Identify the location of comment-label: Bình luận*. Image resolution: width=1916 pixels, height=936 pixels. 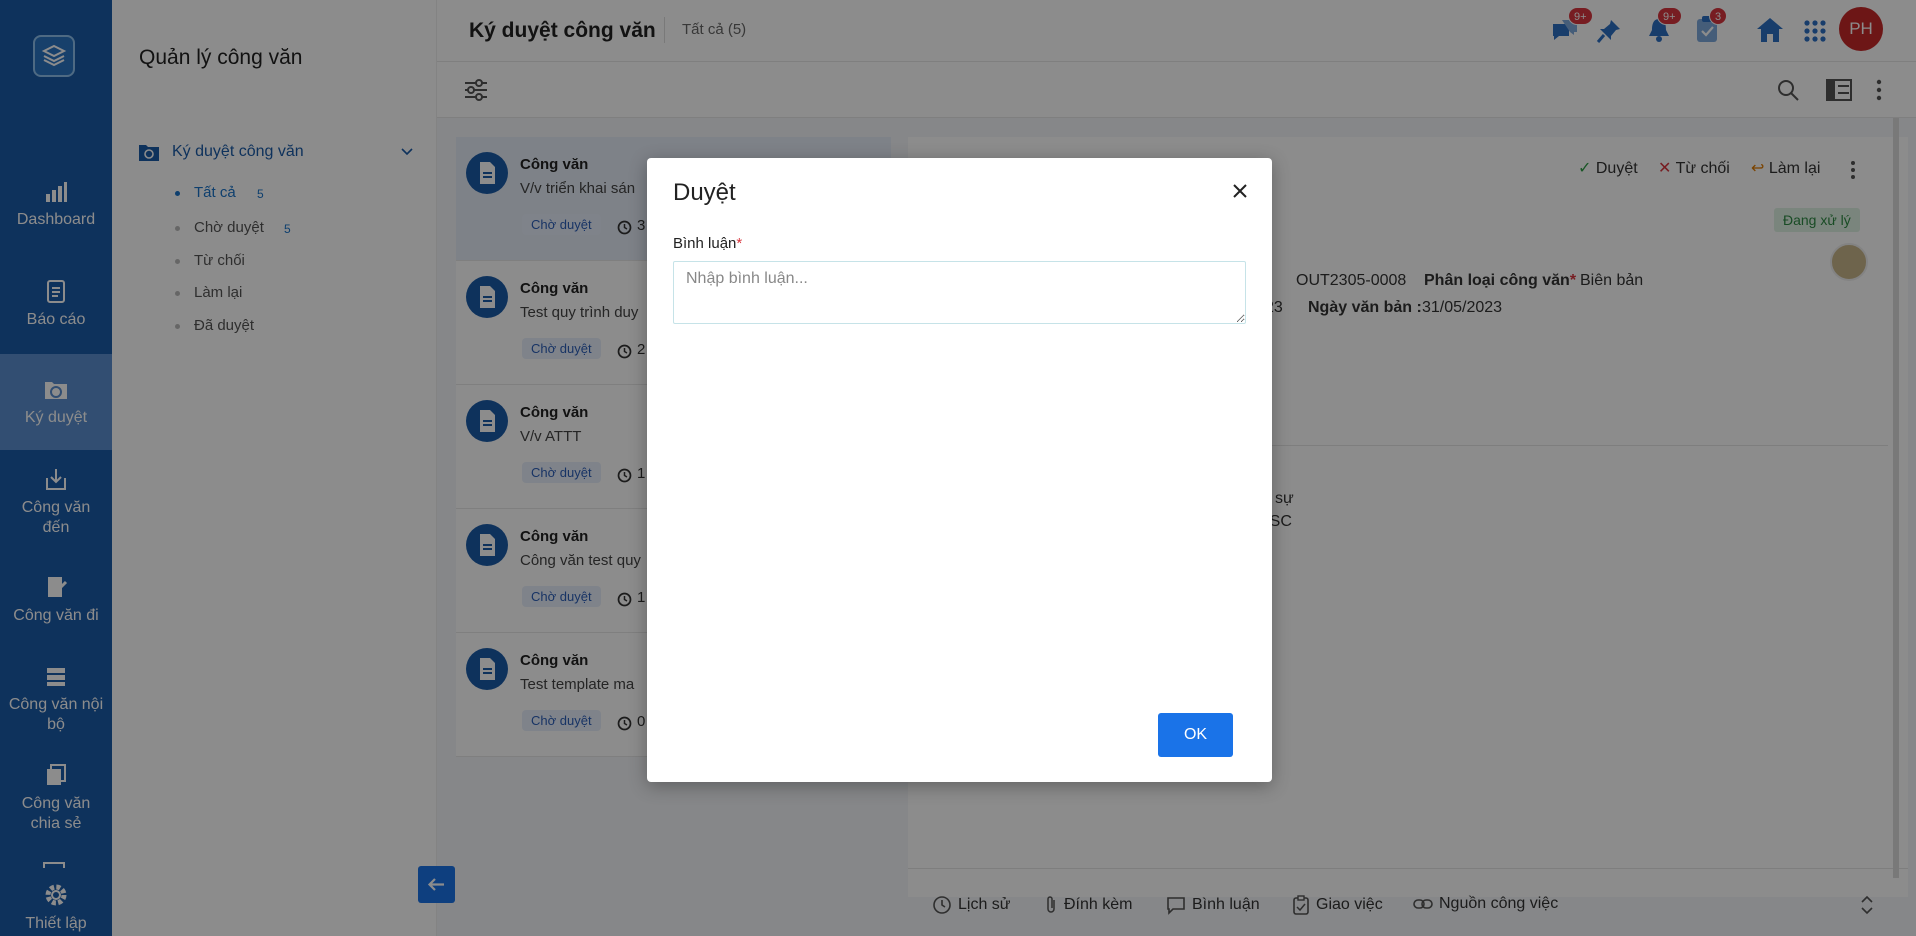
(707, 243).